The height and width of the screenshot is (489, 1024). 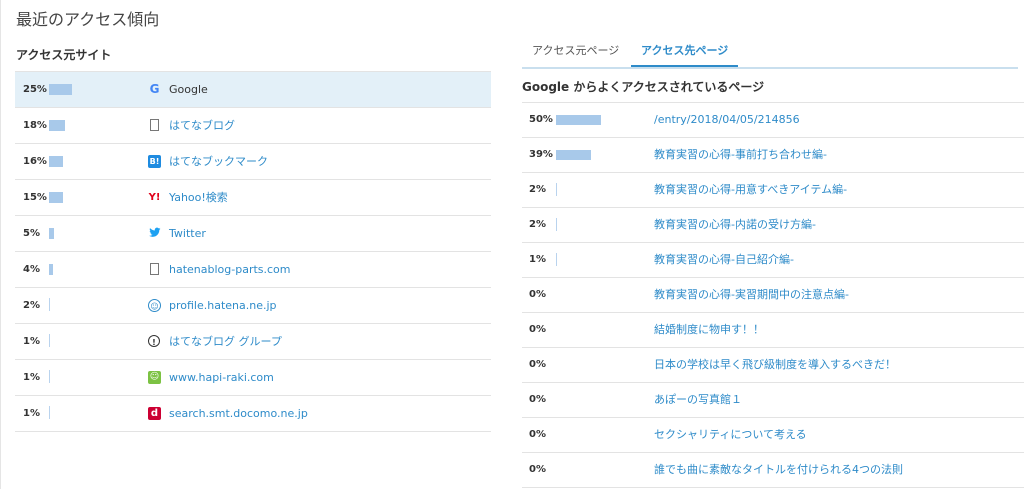 I want to click on page-link: 教育実習の心得-自己紹介編-, so click(x=724, y=260).